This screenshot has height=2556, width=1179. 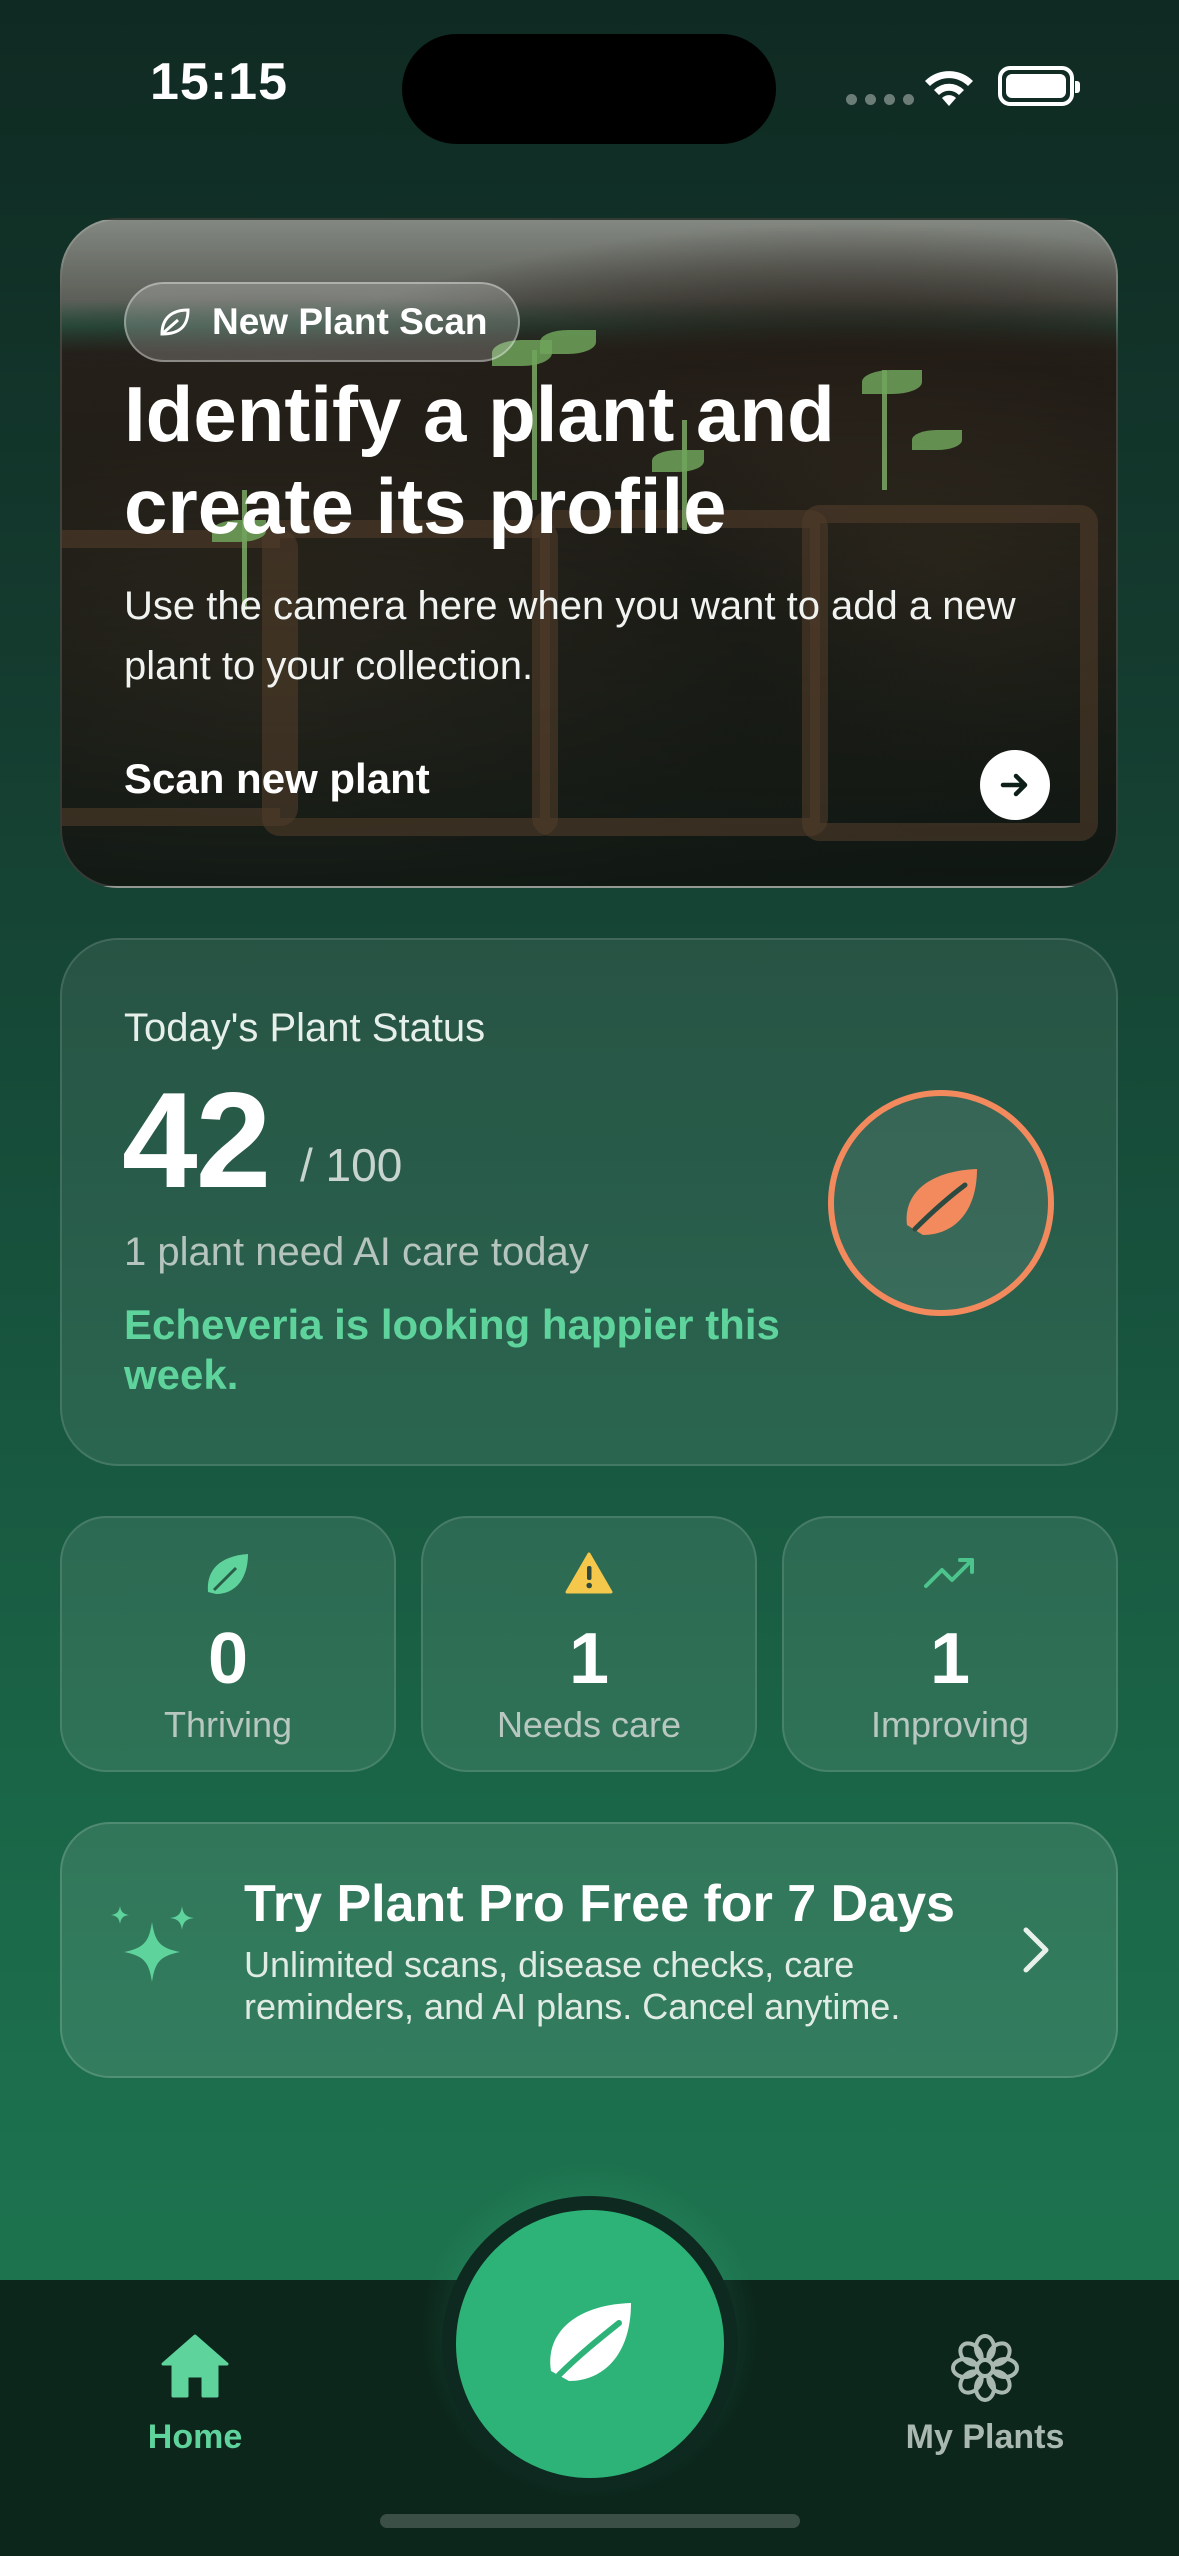 I want to click on arrow-right-icon, so click(x=1014, y=785).